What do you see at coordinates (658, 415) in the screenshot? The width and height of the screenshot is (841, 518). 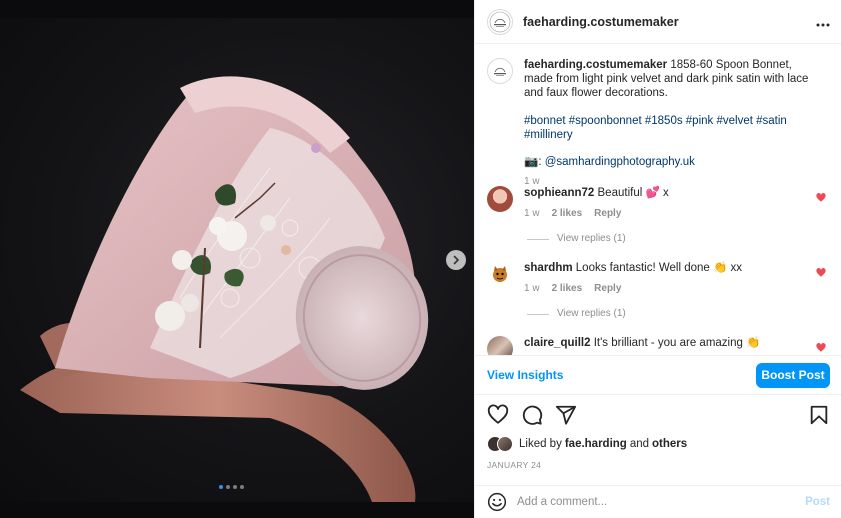 I see `post-actions` at bounding box center [658, 415].